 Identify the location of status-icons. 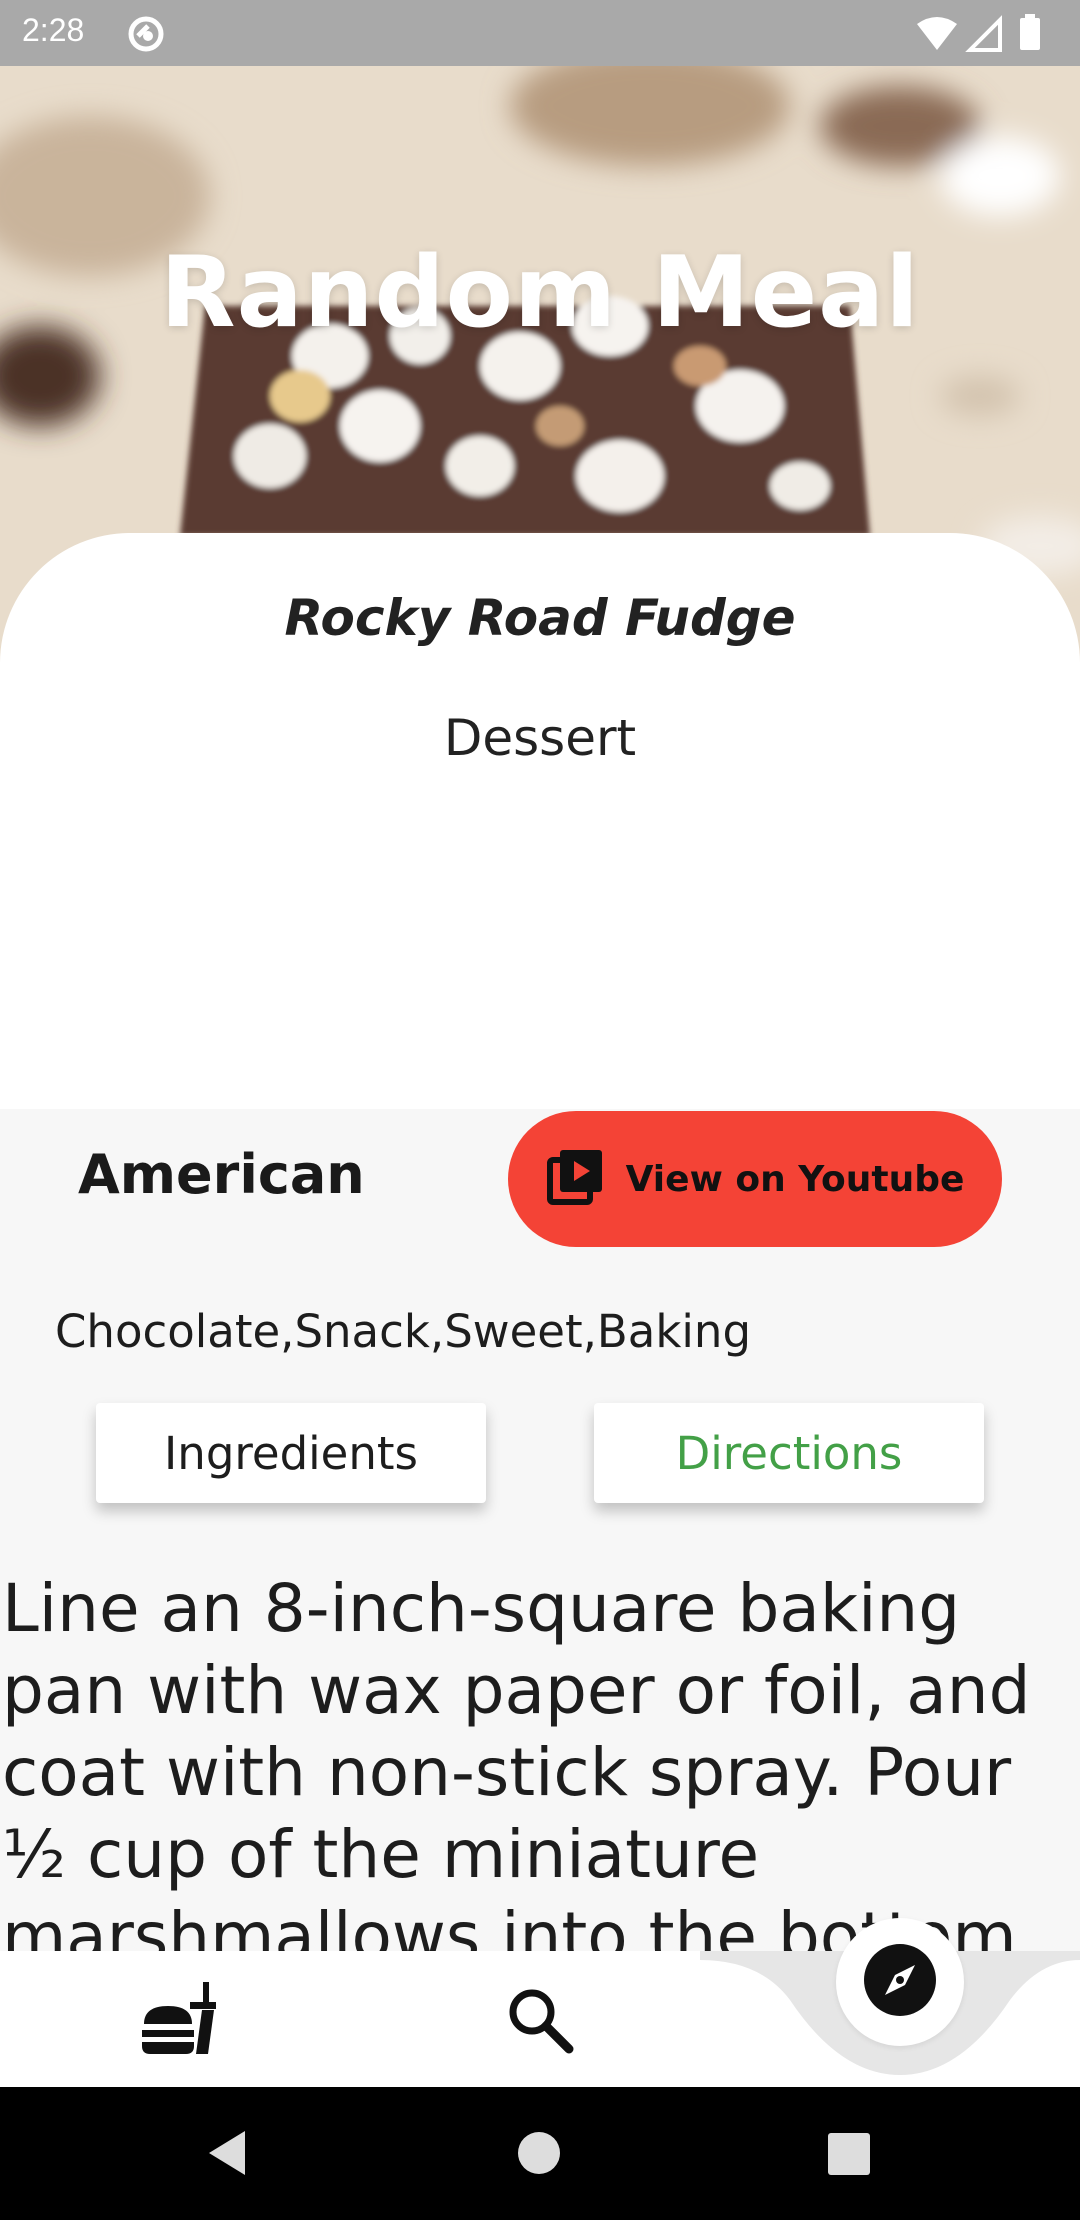
(987, 36).